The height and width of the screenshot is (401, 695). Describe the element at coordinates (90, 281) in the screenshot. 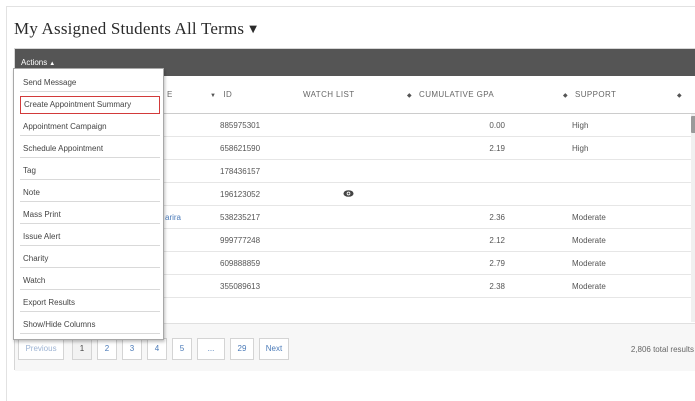

I see `menu-item-watch: Watch` at that location.